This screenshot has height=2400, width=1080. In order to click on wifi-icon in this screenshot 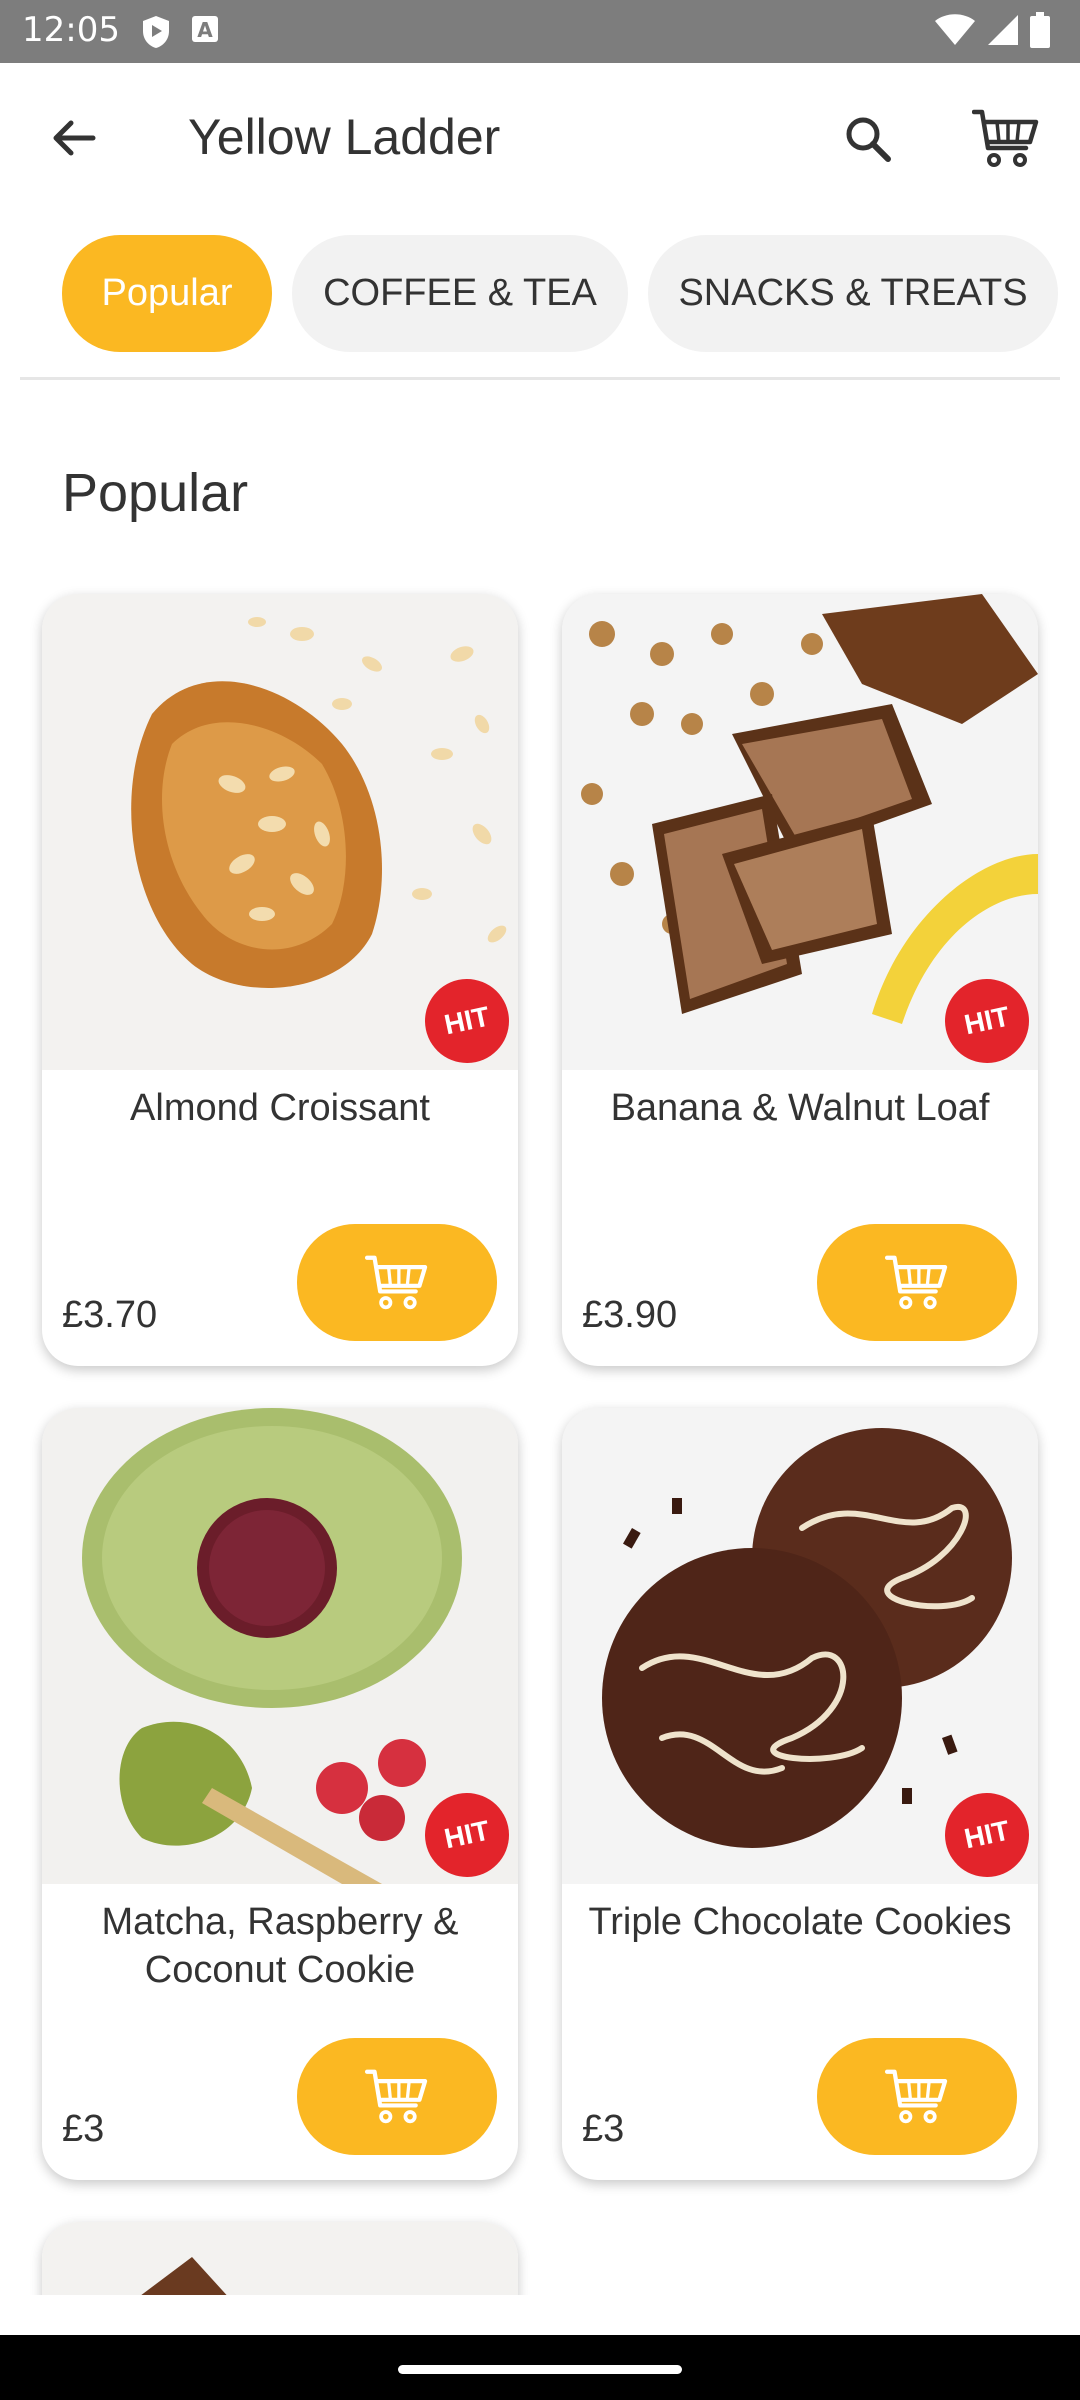, I will do `click(955, 29)`.